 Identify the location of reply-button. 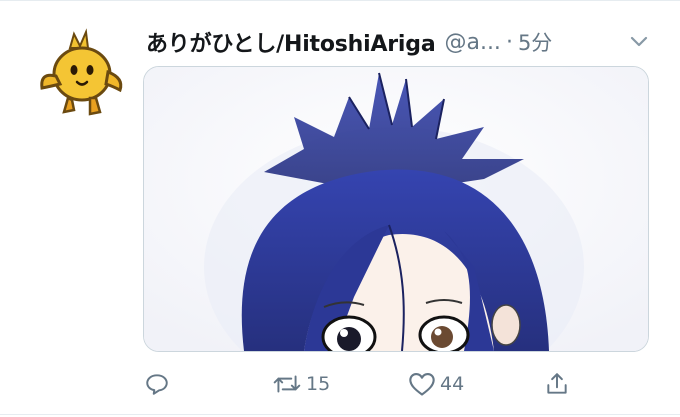
(157, 384).